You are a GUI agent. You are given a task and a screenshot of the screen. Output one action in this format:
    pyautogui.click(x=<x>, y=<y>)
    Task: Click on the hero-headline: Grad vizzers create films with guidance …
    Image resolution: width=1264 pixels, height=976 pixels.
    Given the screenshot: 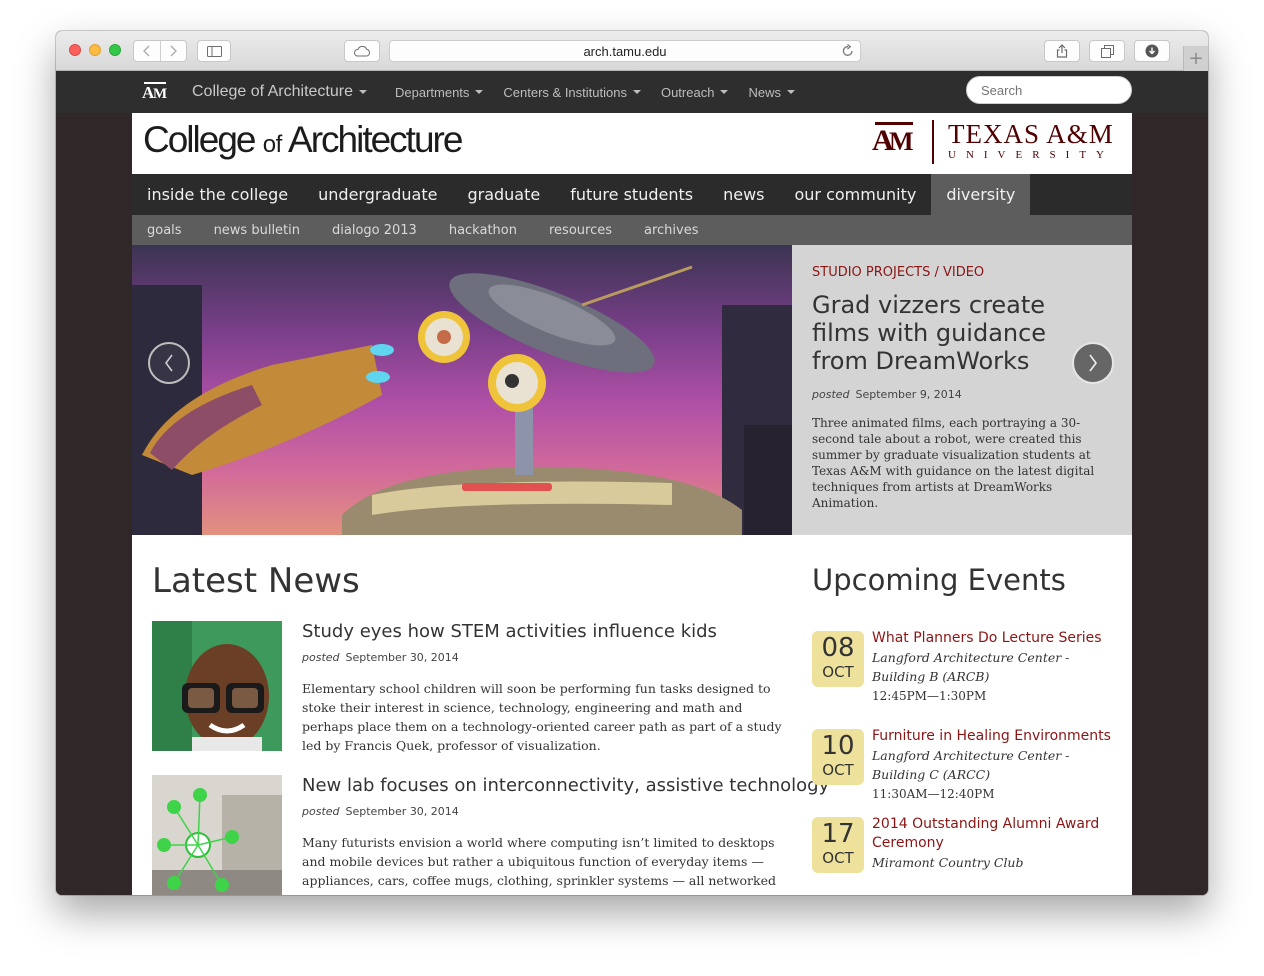 What is the action you would take?
    pyautogui.click(x=957, y=333)
    